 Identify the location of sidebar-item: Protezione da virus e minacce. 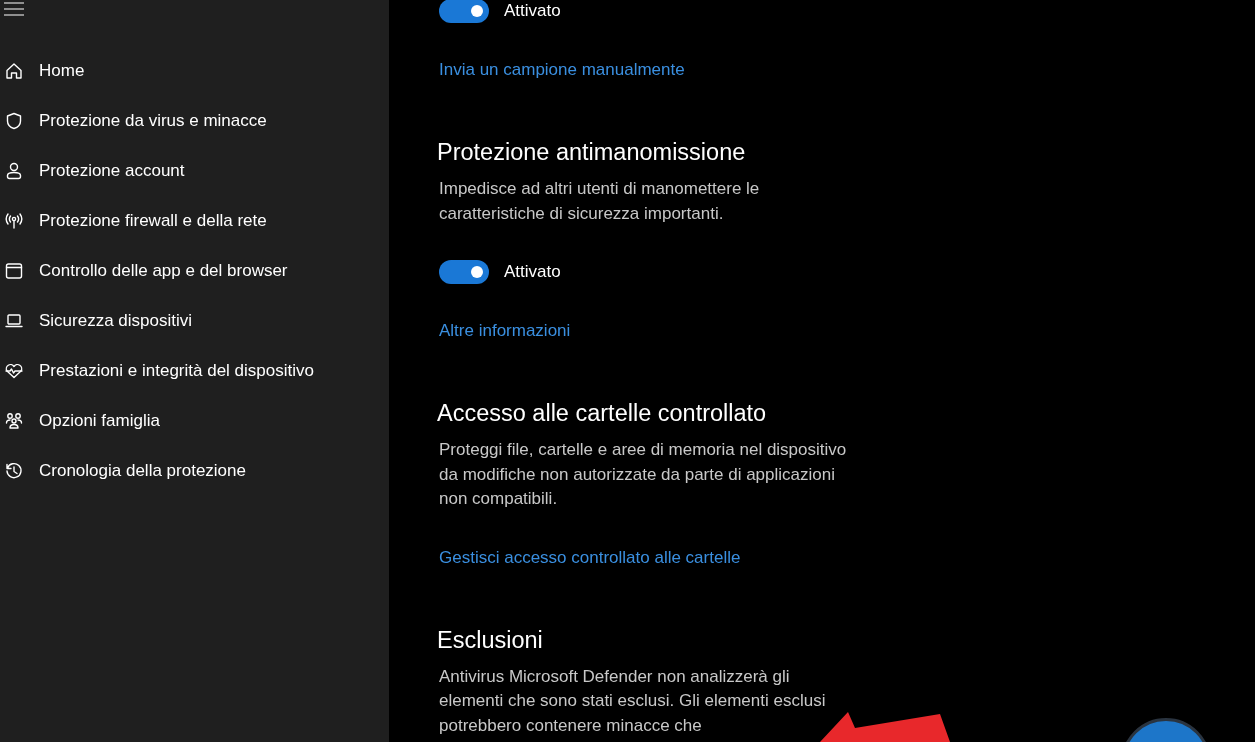
(133, 121).